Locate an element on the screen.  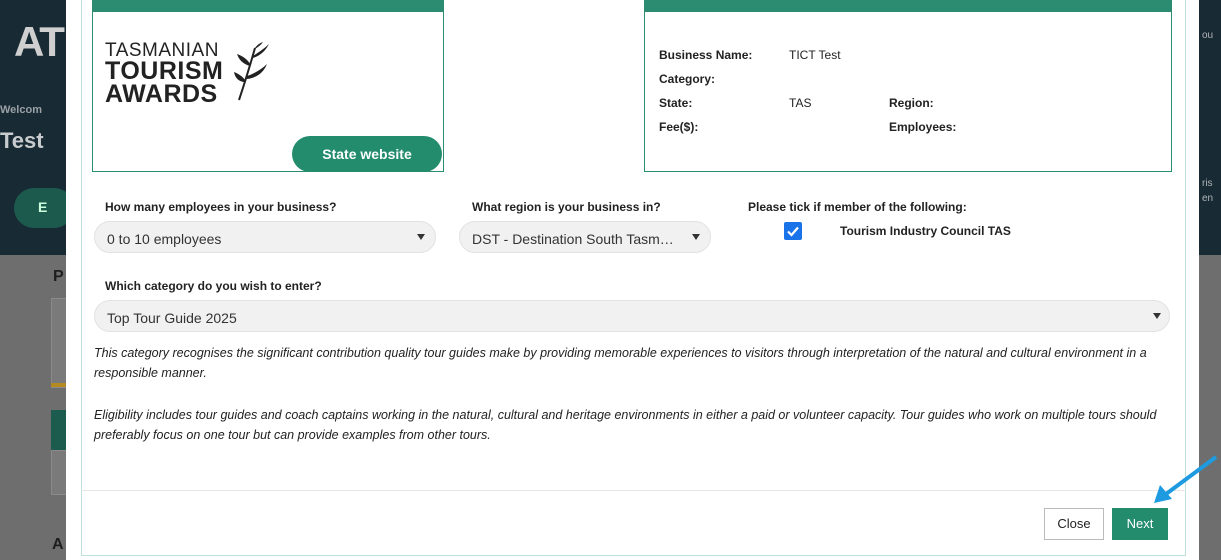
background-right-text: ou is located at coordinates (1208, 35).